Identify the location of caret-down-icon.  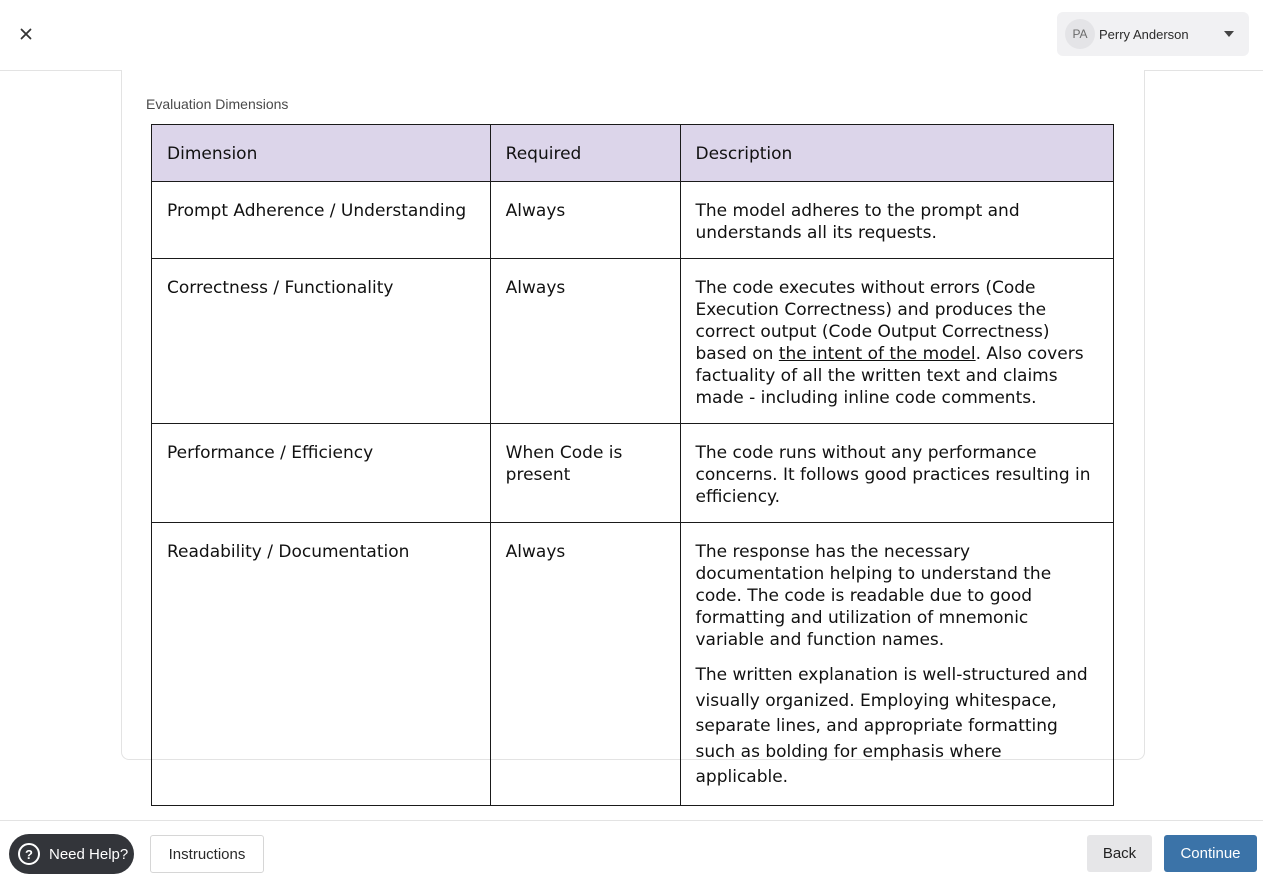
(1229, 34).